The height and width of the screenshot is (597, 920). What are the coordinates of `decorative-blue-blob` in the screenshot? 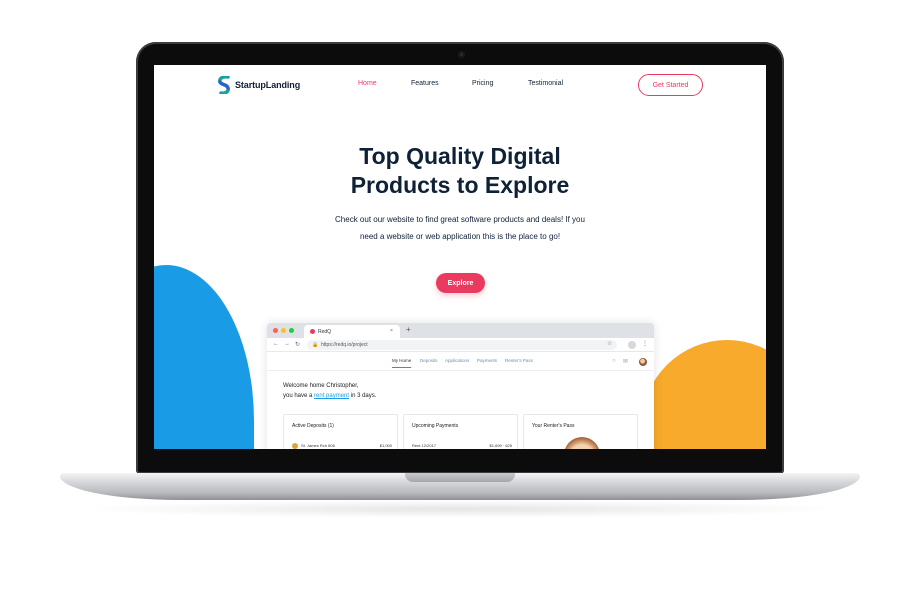 It's located at (204, 357).